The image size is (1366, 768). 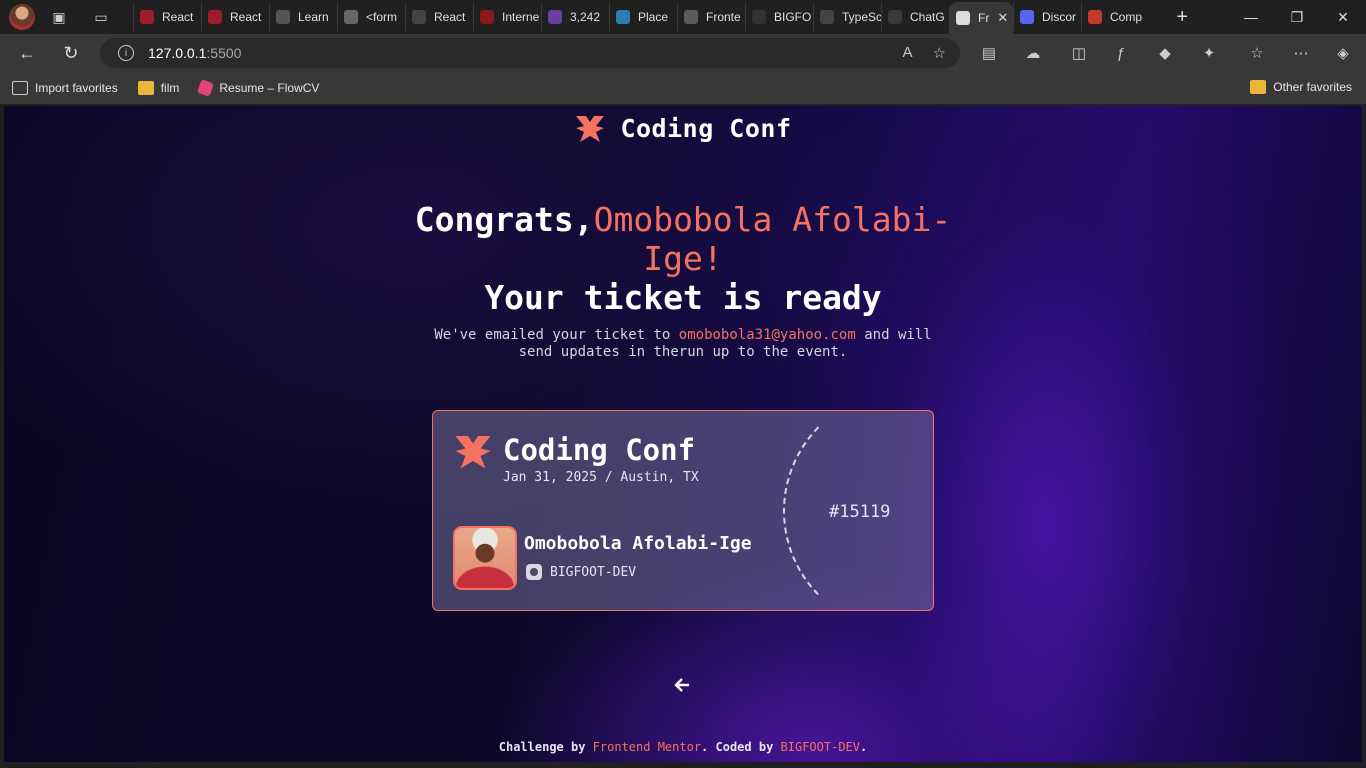 I want to click on extension-icon: ☁, so click(x=1033, y=53).